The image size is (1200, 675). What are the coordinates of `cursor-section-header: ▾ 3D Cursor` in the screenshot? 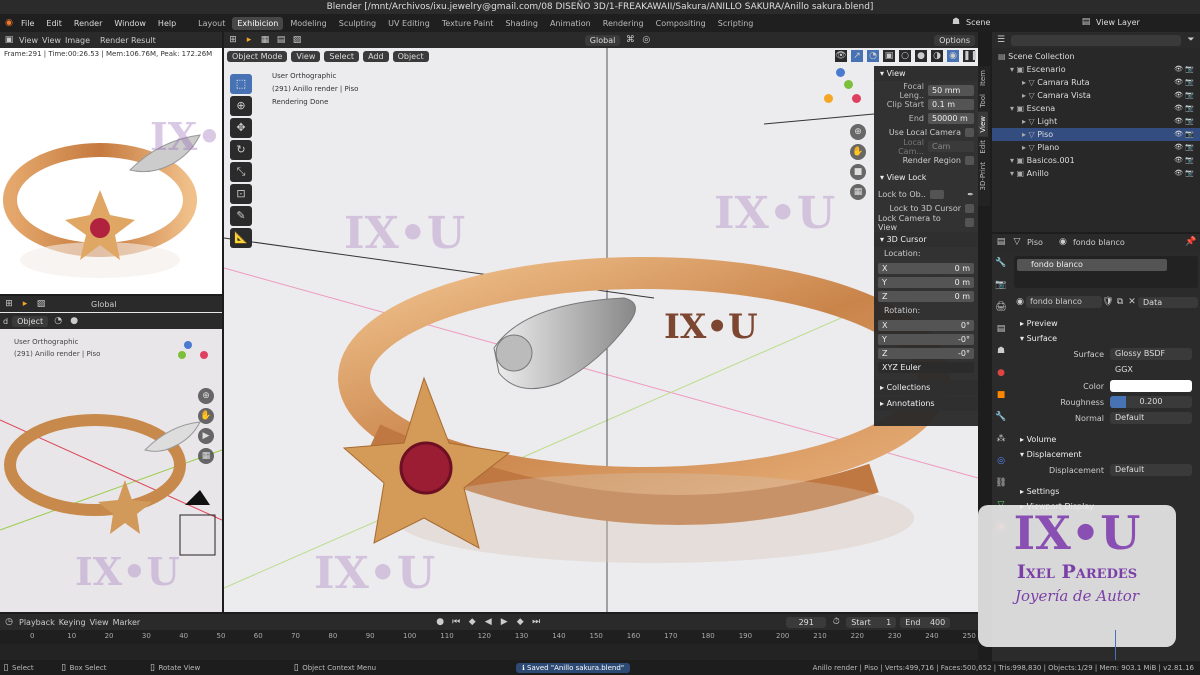 It's located at (926, 239).